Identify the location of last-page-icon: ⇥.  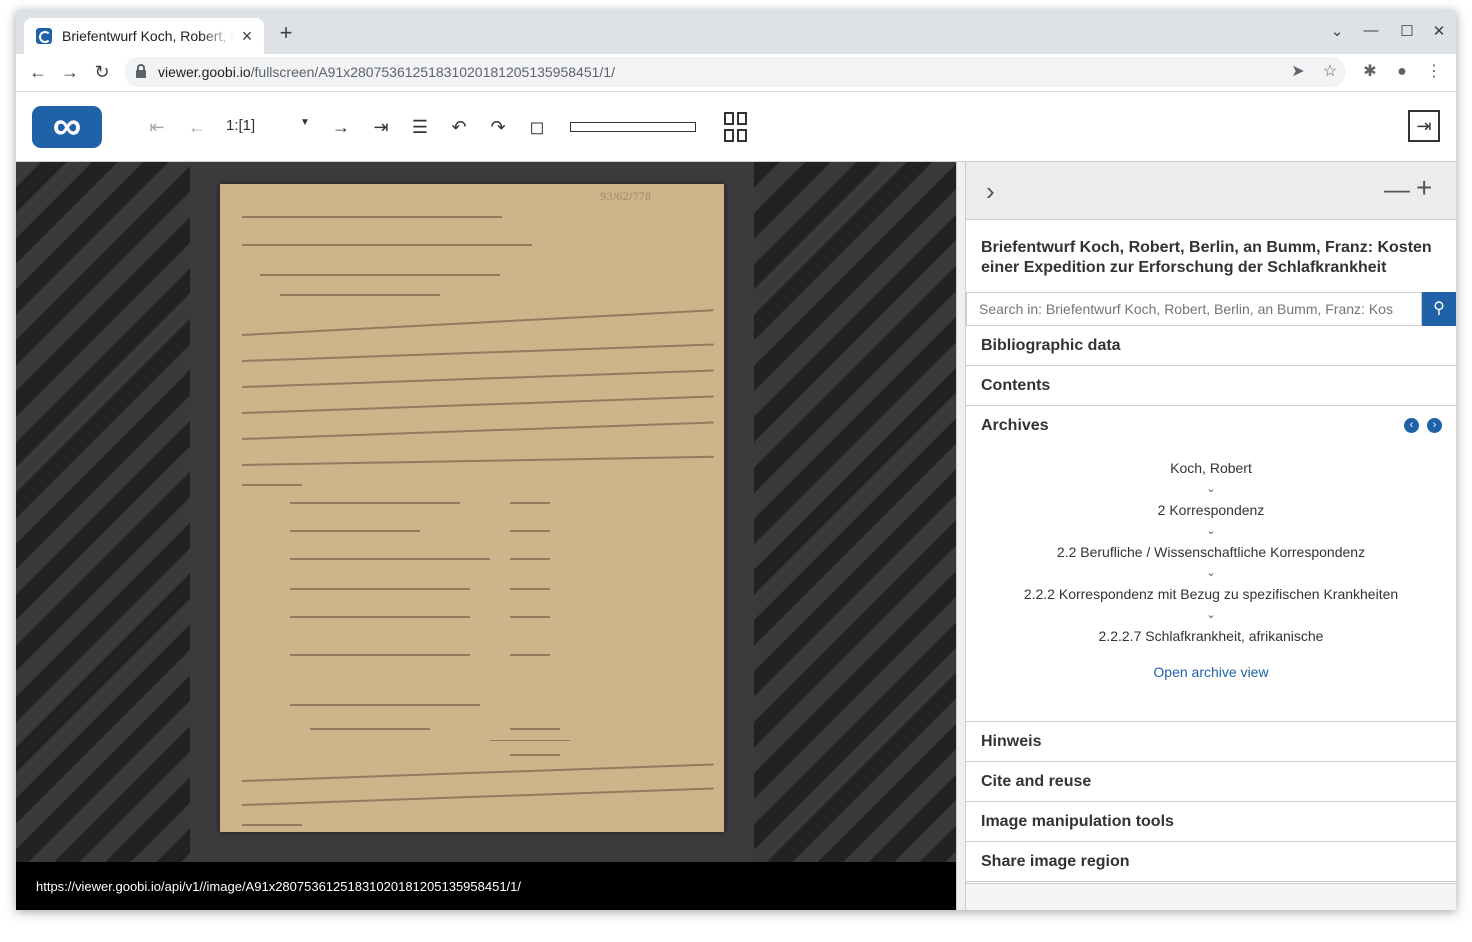
(381, 127).